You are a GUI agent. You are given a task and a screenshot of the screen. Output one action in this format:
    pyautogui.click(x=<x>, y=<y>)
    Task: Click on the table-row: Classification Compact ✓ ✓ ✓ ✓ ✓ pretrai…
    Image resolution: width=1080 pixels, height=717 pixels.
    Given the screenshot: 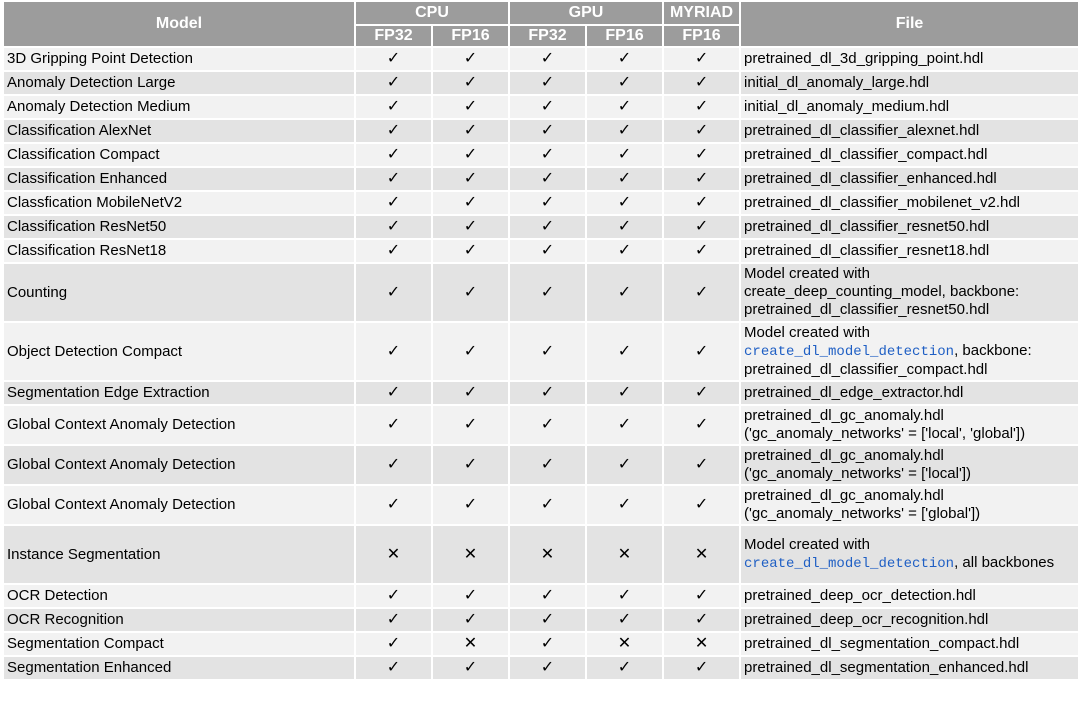 What is the action you would take?
    pyautogui.click(x=541, y=155)
    